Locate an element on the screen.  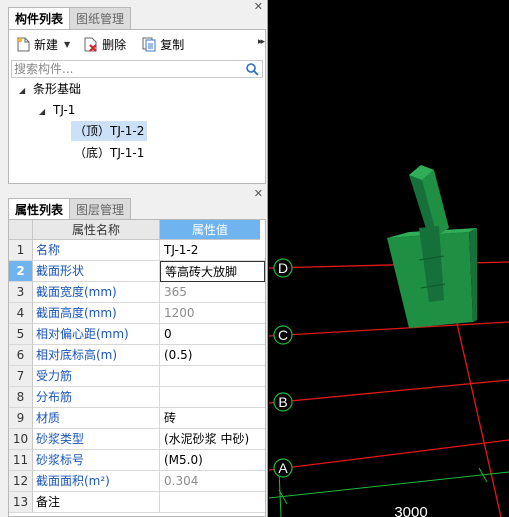
axis-label-c: C is located at coordinates (283, 335).